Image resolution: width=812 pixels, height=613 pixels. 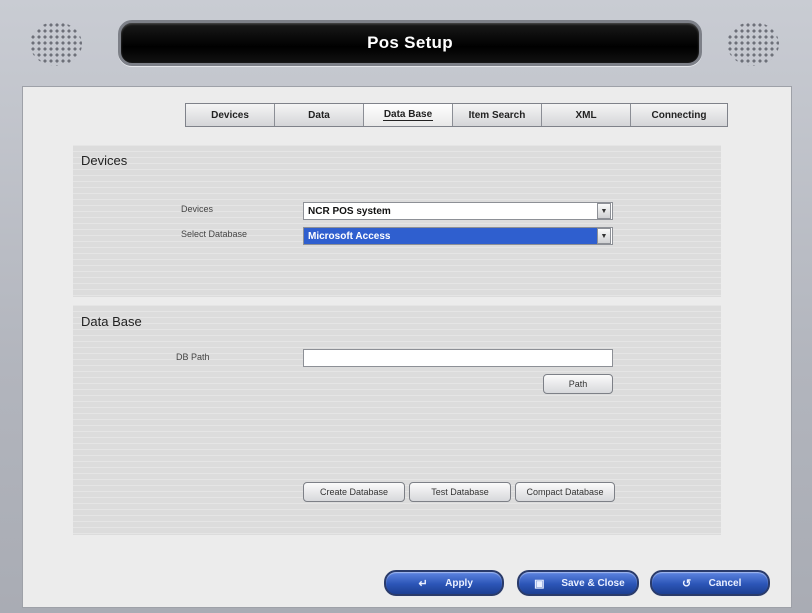 What do you see at coordinates (753, 44) in the screenshot?
I see `speaker-grille-right-icon` at bounding box center [753, 44].